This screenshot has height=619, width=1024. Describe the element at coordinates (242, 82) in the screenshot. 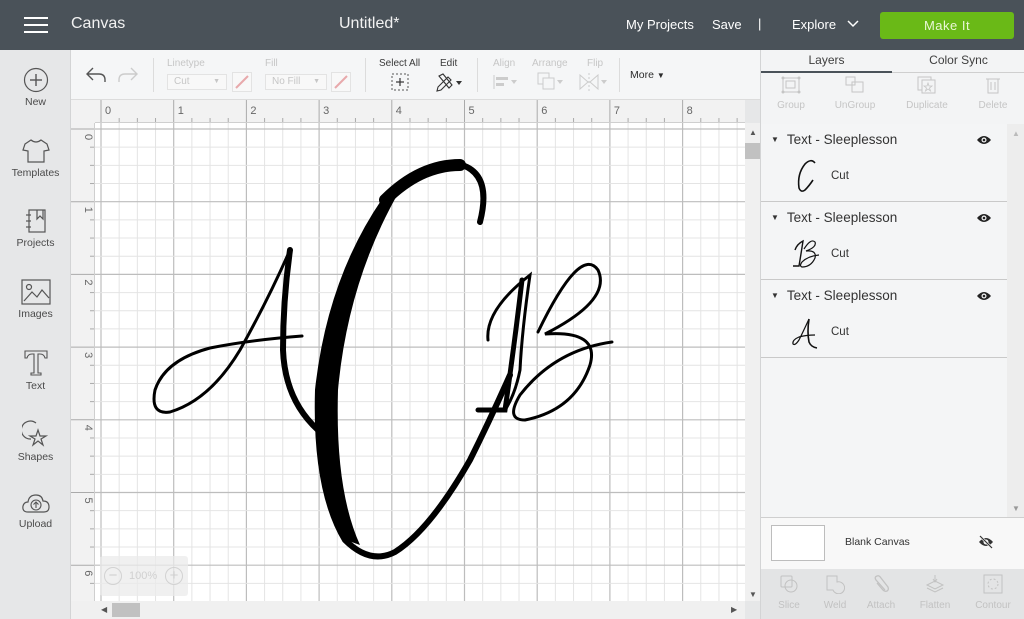

I see `linetype-color-swatch` at that location.